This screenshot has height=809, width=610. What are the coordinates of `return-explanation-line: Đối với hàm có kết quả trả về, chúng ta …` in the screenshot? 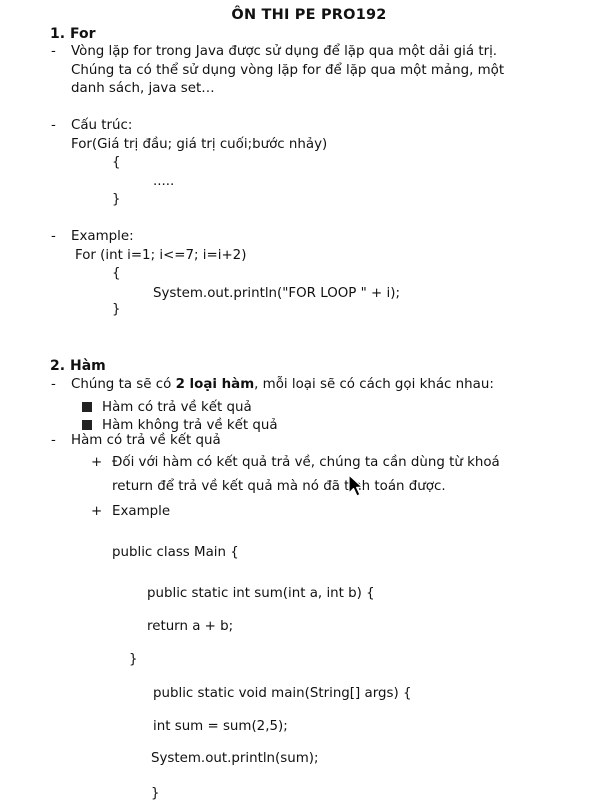 It's located at (306, 462).